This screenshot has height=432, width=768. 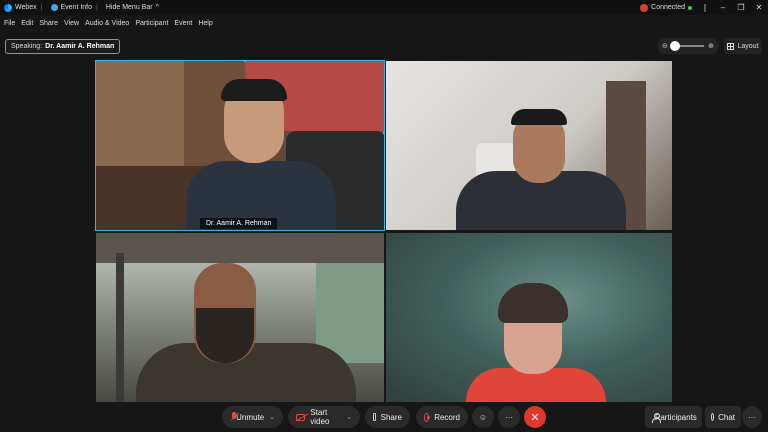 What do you see at coordinates (320, 417) in the screenshot?
I see `start-video-label: Start video` at bounding box center [320, 417].